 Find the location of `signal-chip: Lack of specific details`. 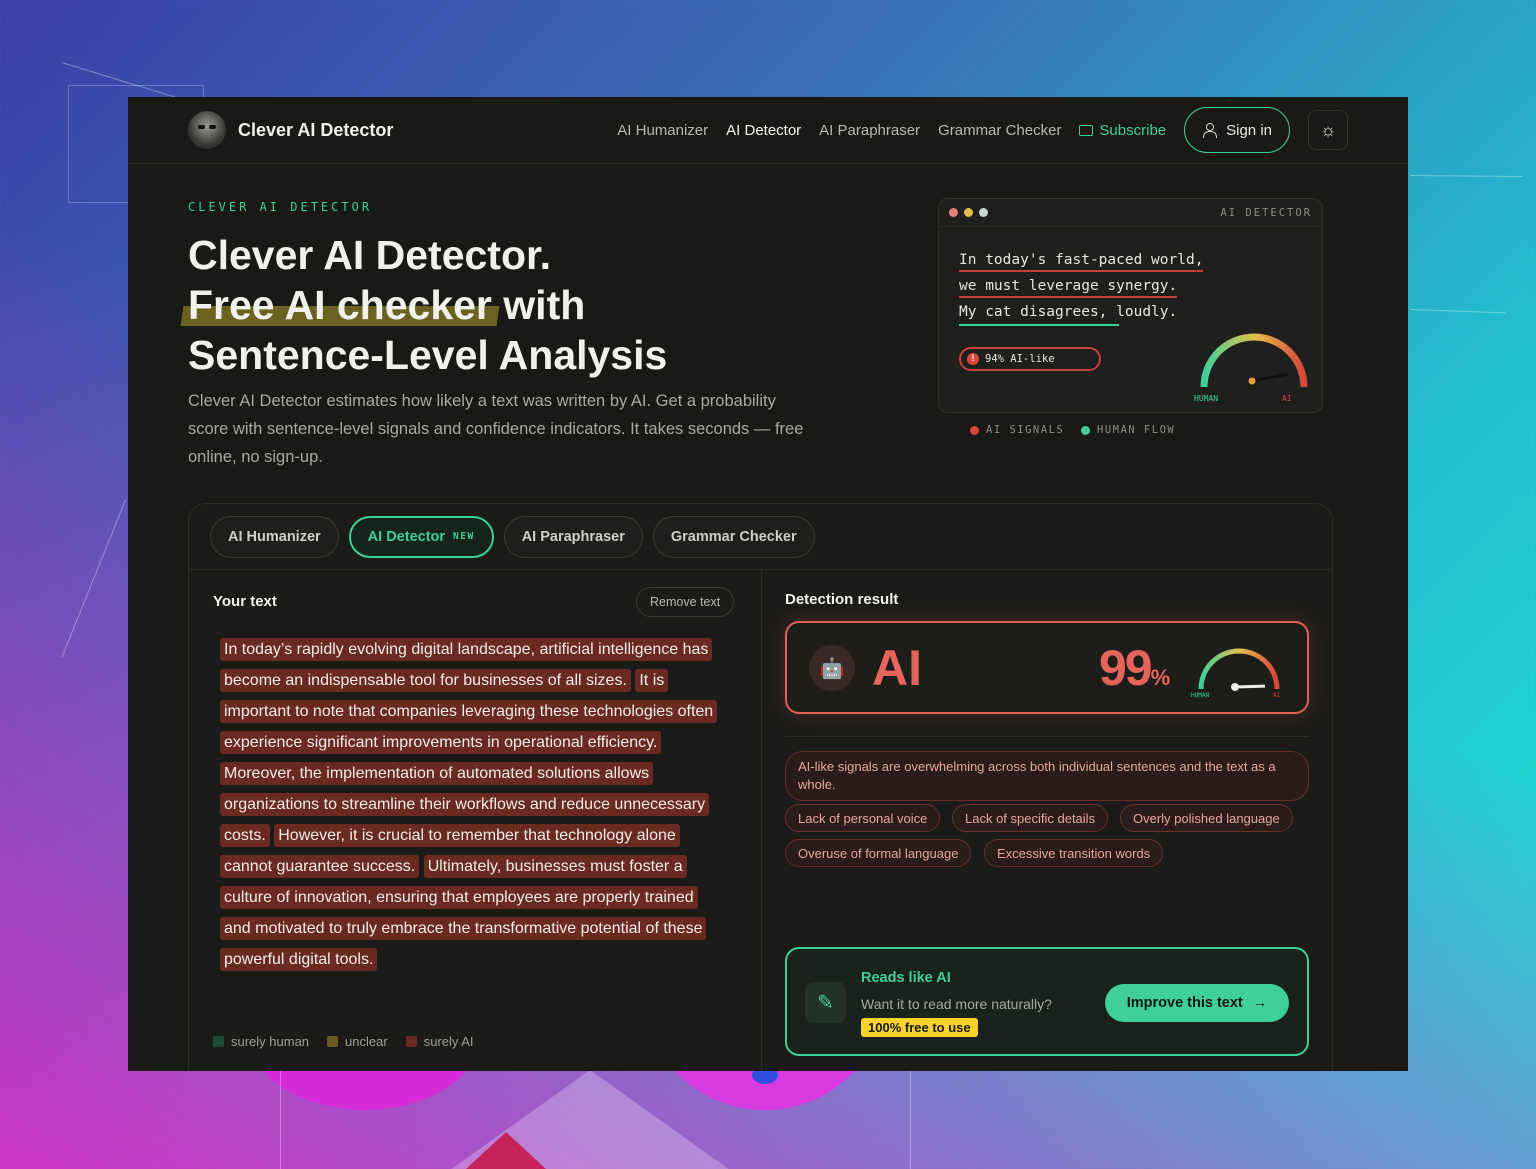

signal-chip: Lack of specific details is located at coordinates (1030, 818).